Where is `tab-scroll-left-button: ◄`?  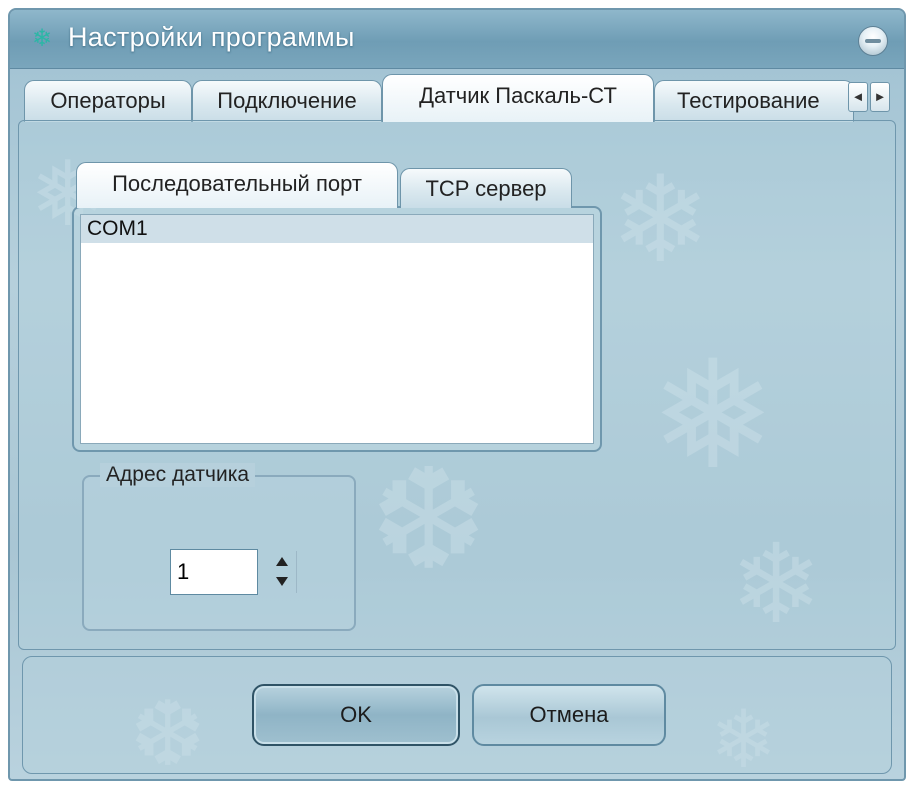 tab-scroll-left-button: ◄ is located at coordinates (858, 97).